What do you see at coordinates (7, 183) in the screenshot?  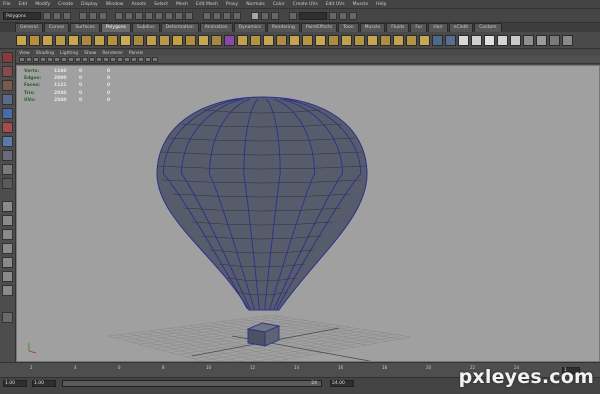 I see `last-tool-icon` at bounding box center [7, 183].